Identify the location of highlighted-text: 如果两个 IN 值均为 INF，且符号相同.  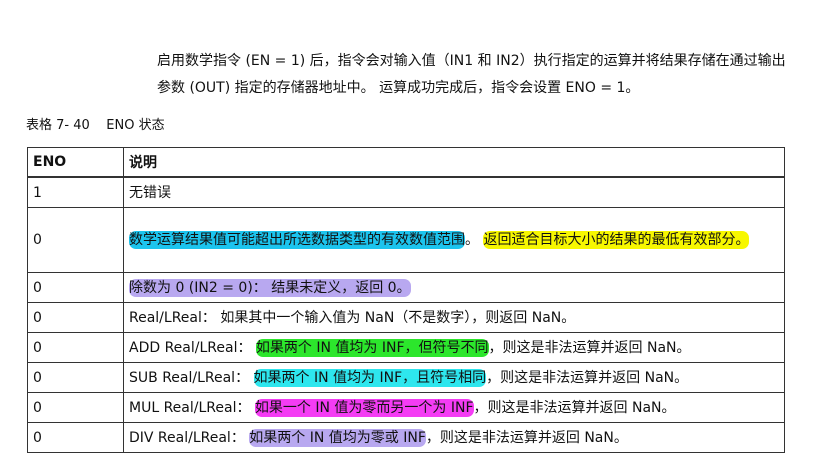
(370, 377).